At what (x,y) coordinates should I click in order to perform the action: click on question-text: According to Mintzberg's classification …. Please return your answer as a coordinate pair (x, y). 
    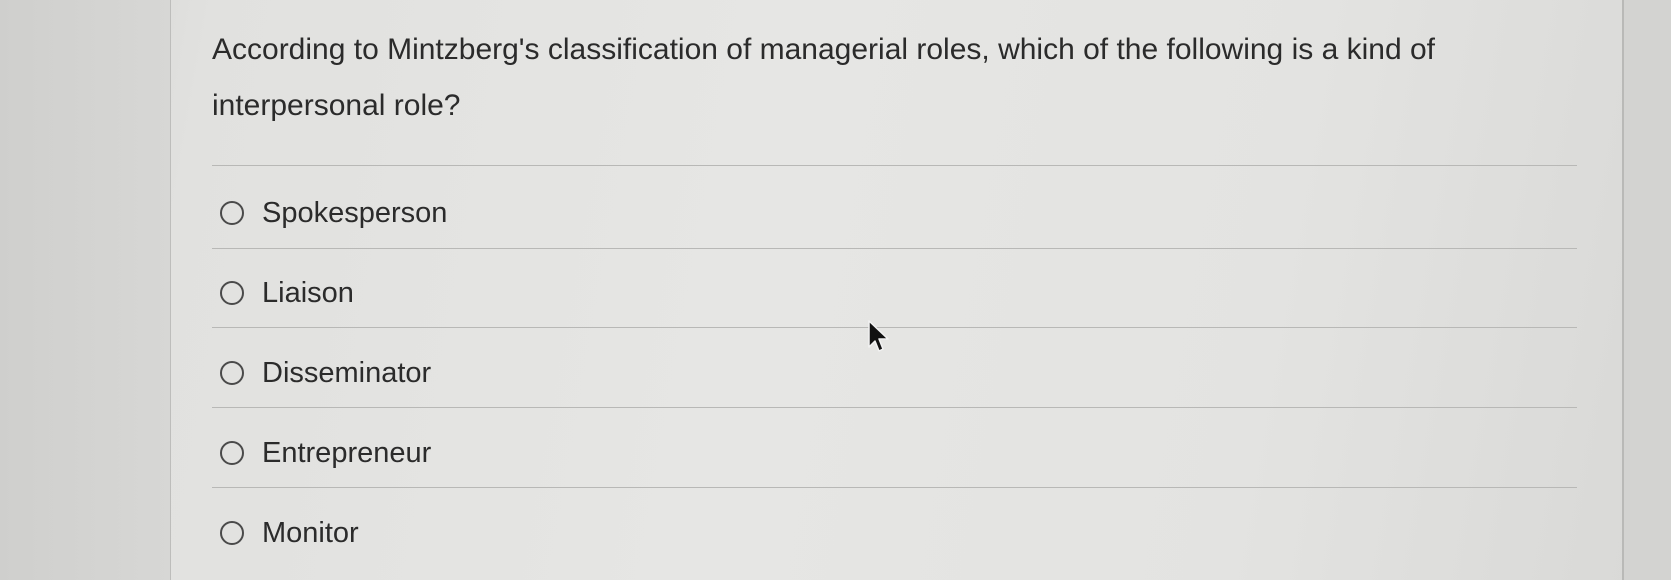
    Looking at the image, I should click on (823, 77).